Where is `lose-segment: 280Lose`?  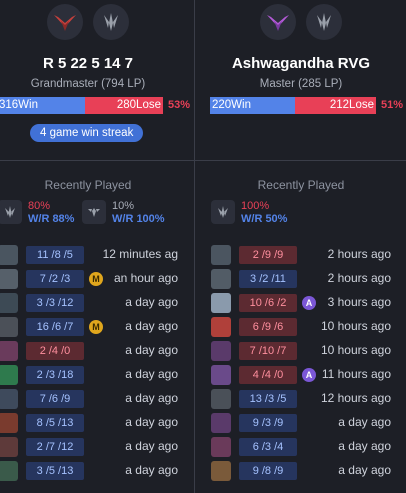
lose-segment: 280Lose is located at coordinates (124, 105).